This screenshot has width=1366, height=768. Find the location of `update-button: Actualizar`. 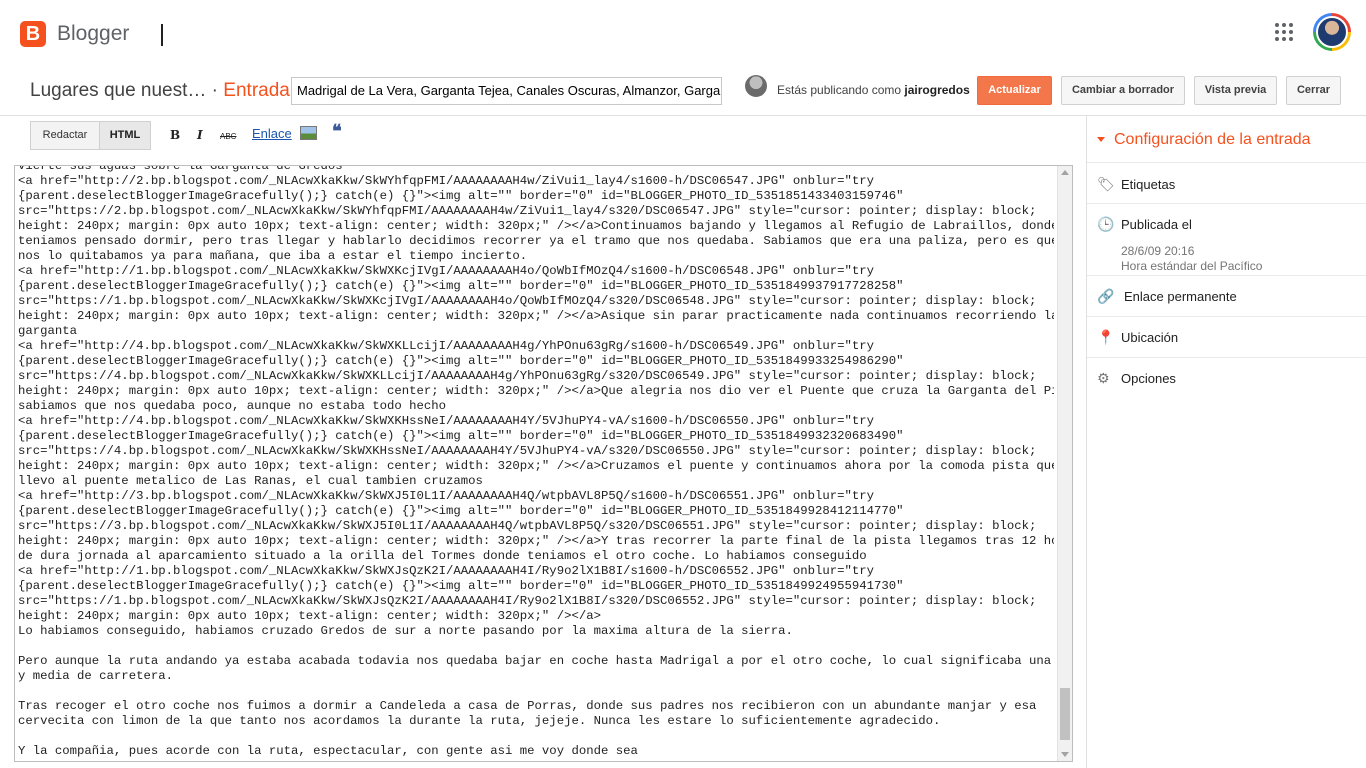

update-button: Actualizar is located at coordinates (1014, 90).